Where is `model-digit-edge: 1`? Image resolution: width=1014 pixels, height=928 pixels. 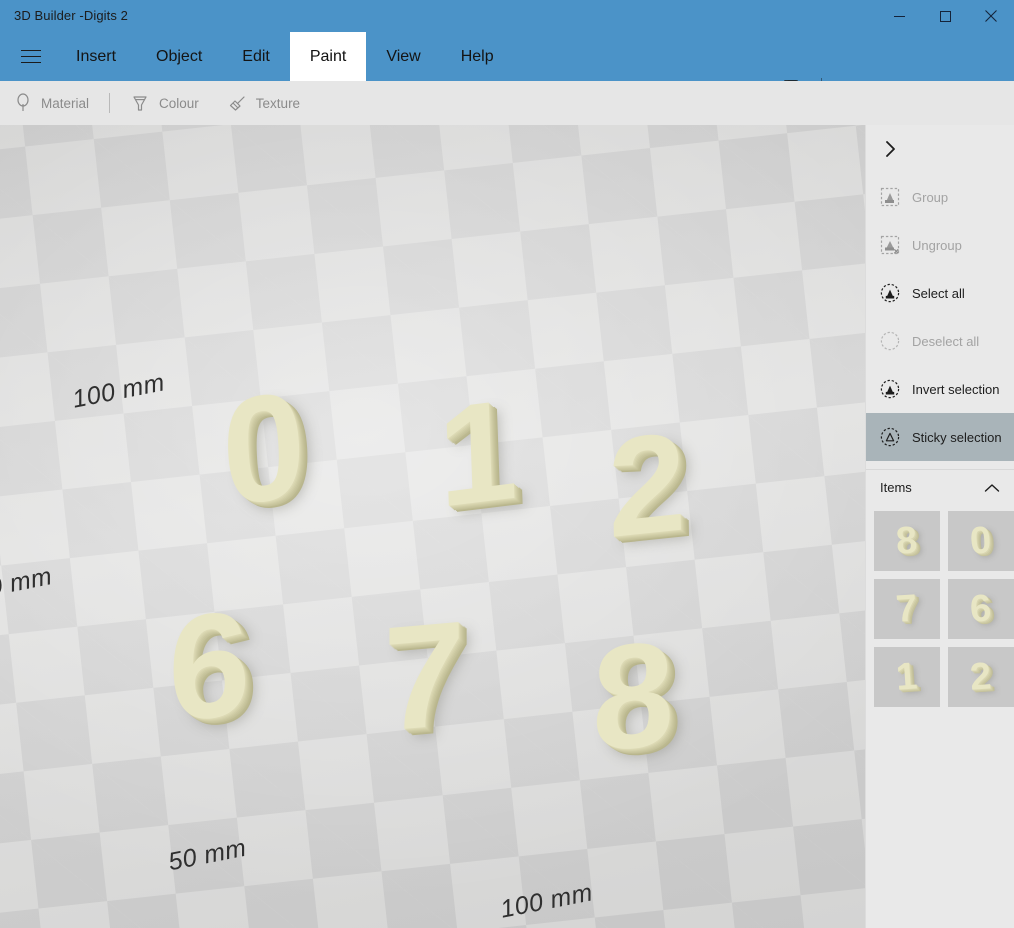 model-digit-edge: 1 is located at coordinates (854, 923).